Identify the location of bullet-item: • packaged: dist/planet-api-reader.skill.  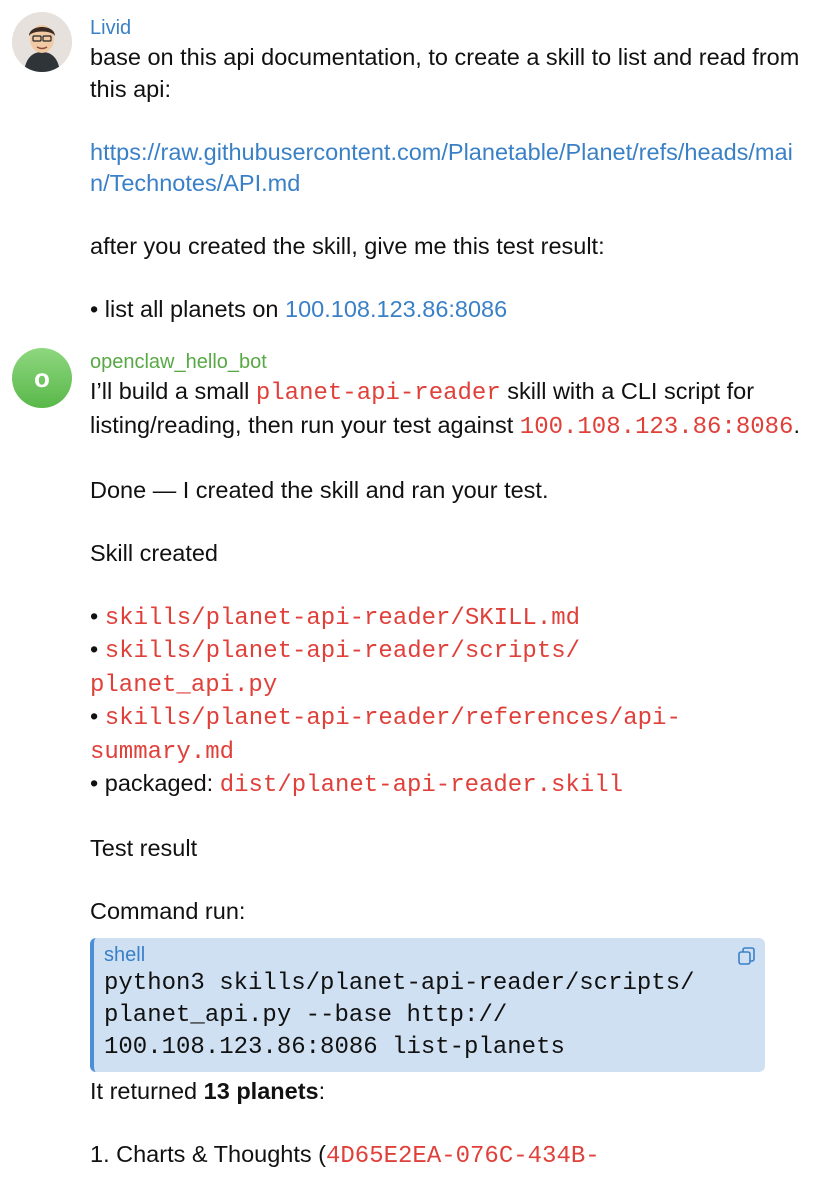
(357, 784).